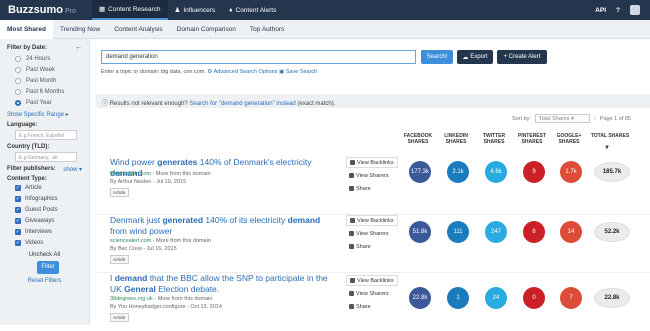 The height and width of the screenshot is (331, 650). I want to click on logo: Buzzsumo Pro, so click(46, 10).